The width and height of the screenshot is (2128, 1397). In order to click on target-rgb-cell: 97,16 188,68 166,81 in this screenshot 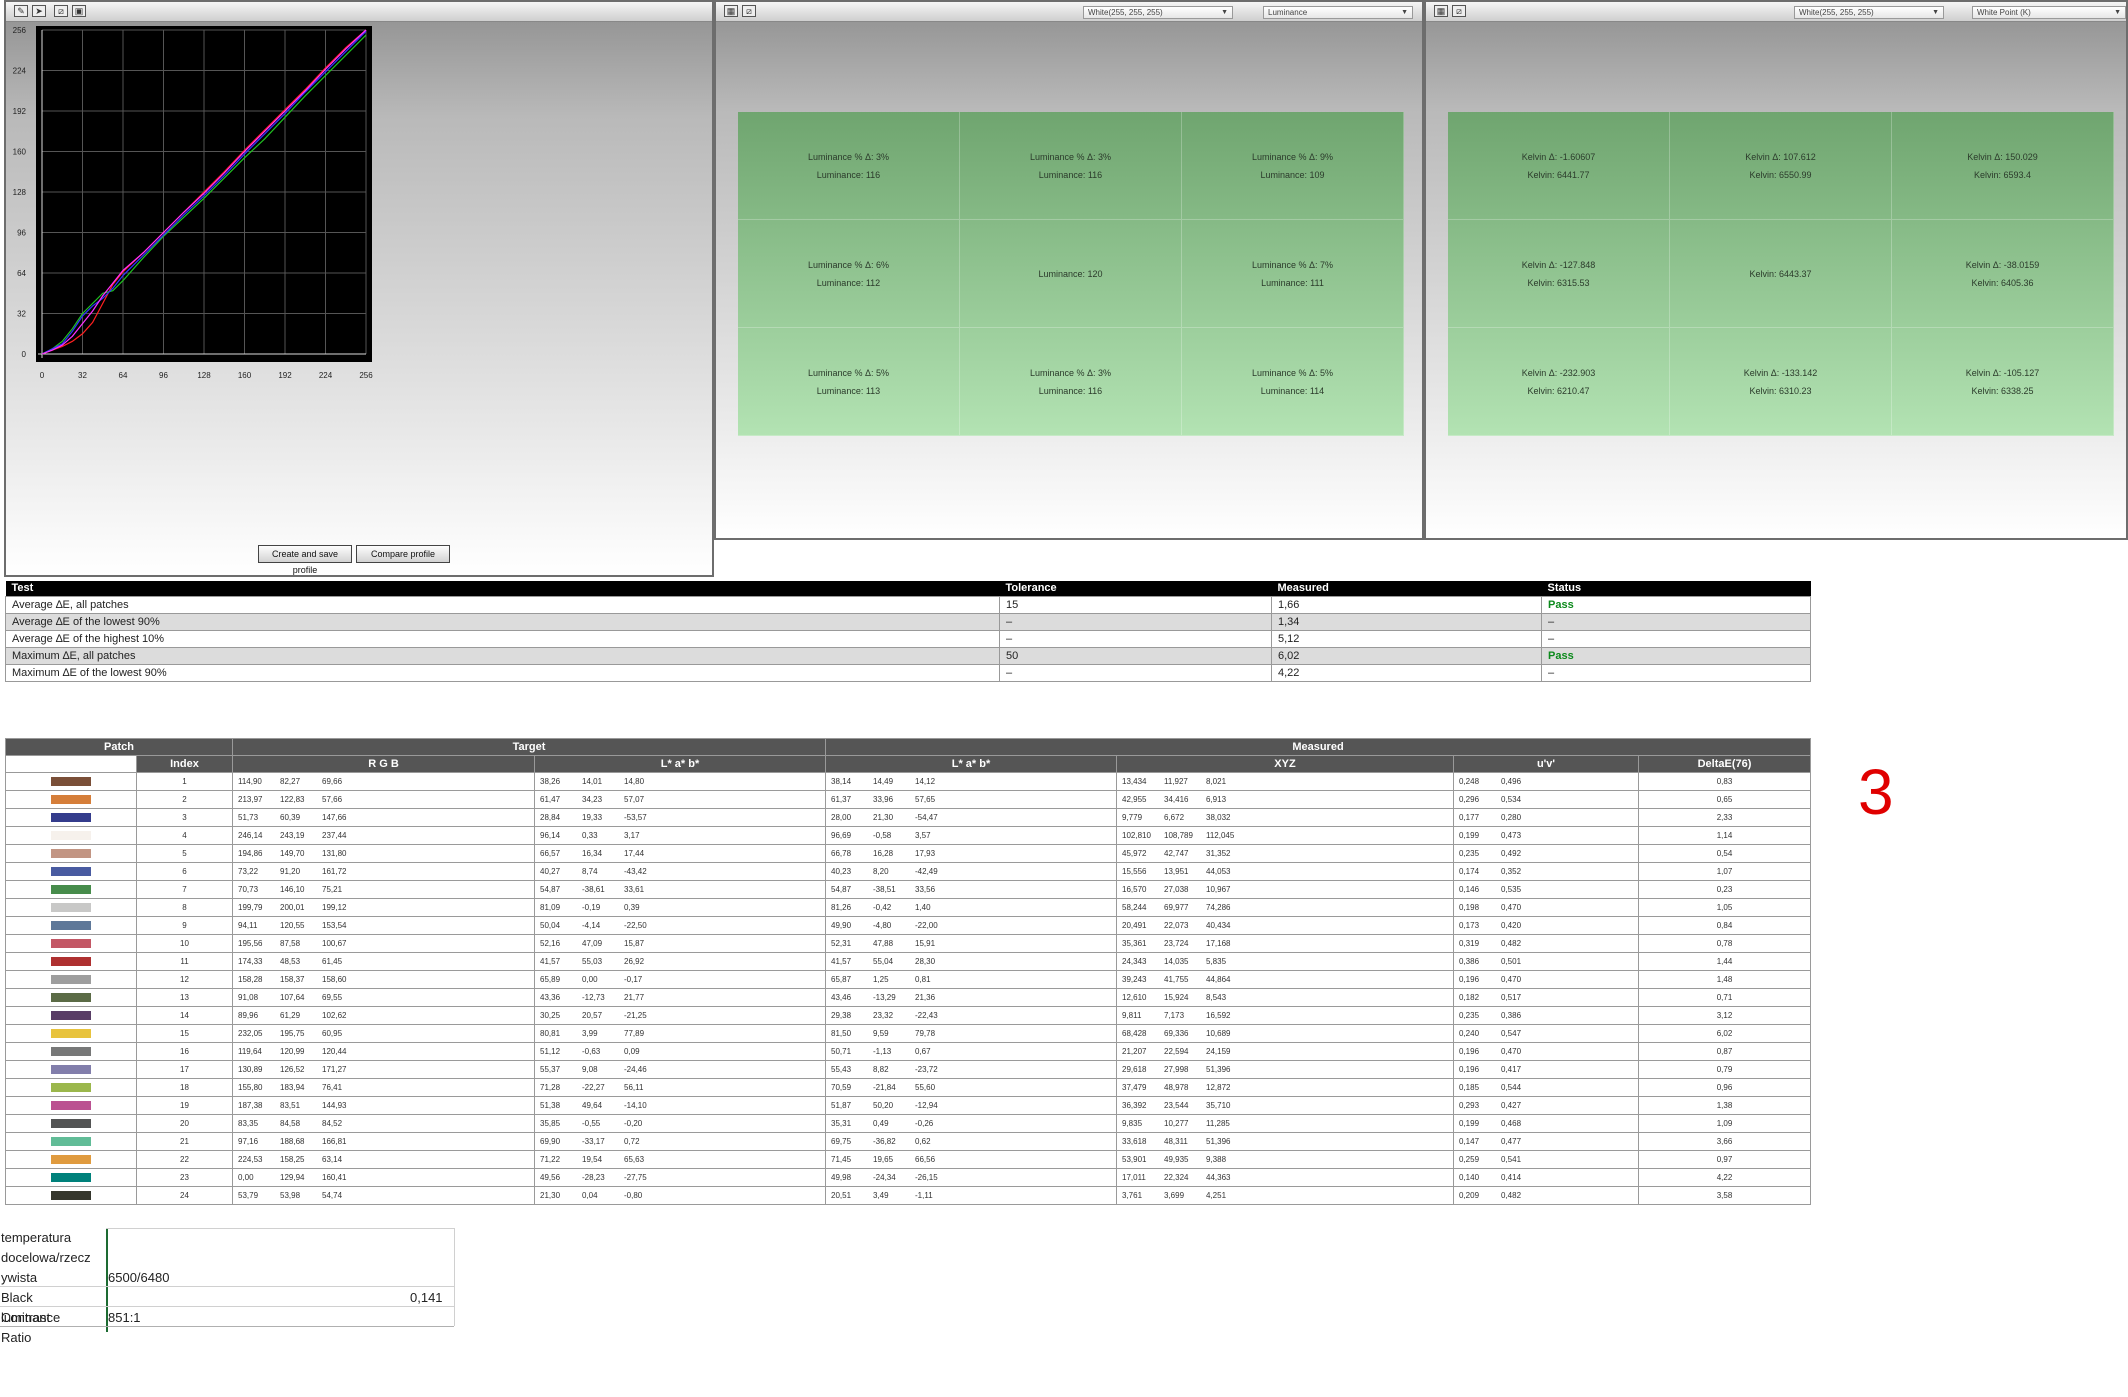, I will do `click(383, 1141)`.